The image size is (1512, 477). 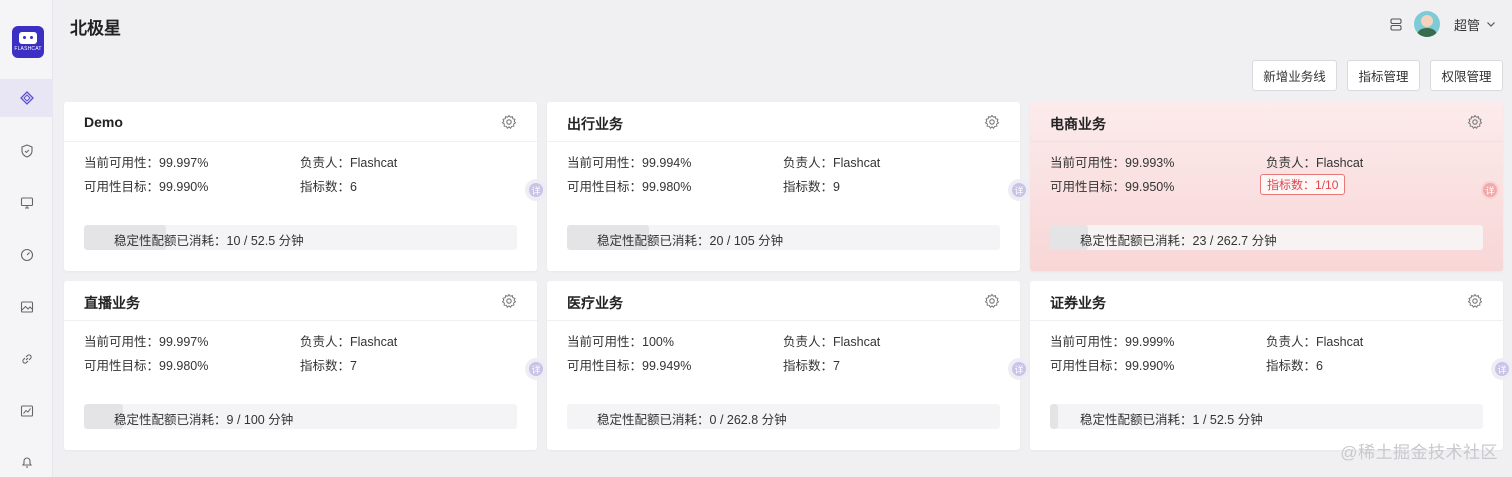 I want to click on header-right: 超管, so click(x=1443, y=24).